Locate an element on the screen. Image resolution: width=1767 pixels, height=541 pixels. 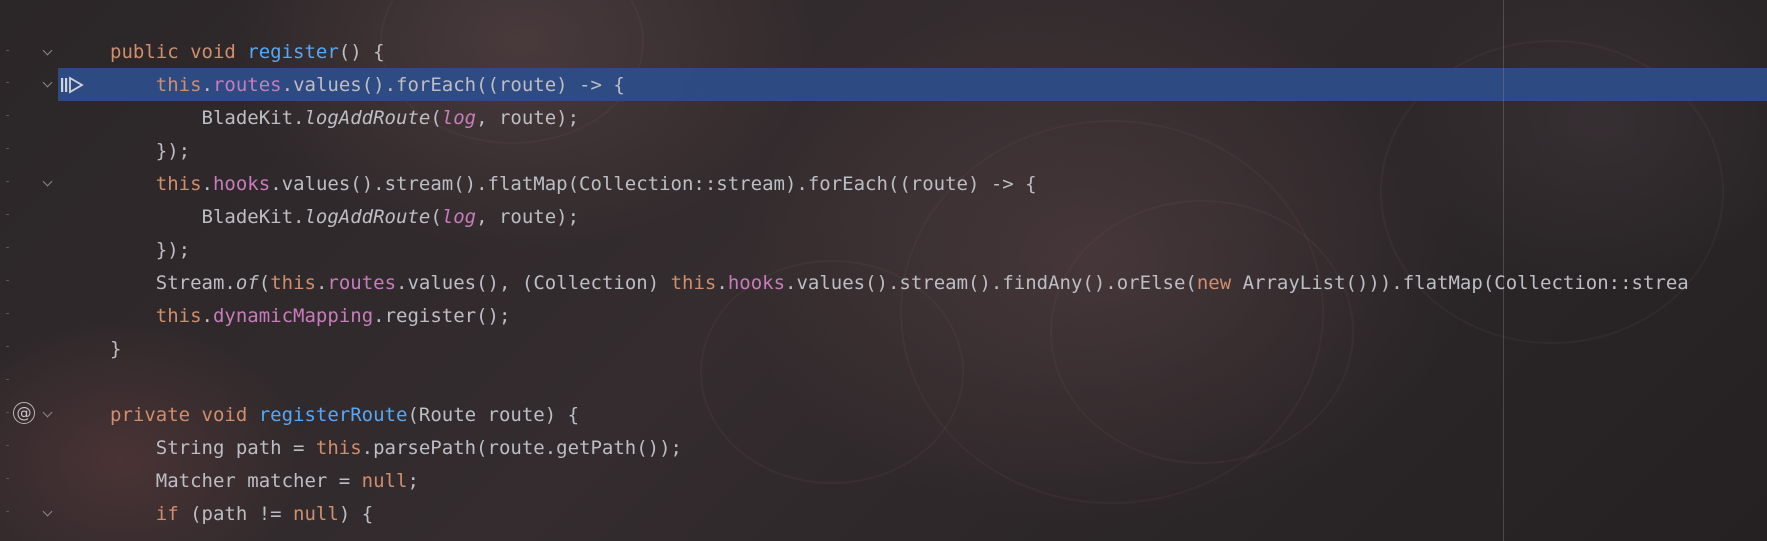
code-token: (Route route) { is located at coordinates (493, 415).